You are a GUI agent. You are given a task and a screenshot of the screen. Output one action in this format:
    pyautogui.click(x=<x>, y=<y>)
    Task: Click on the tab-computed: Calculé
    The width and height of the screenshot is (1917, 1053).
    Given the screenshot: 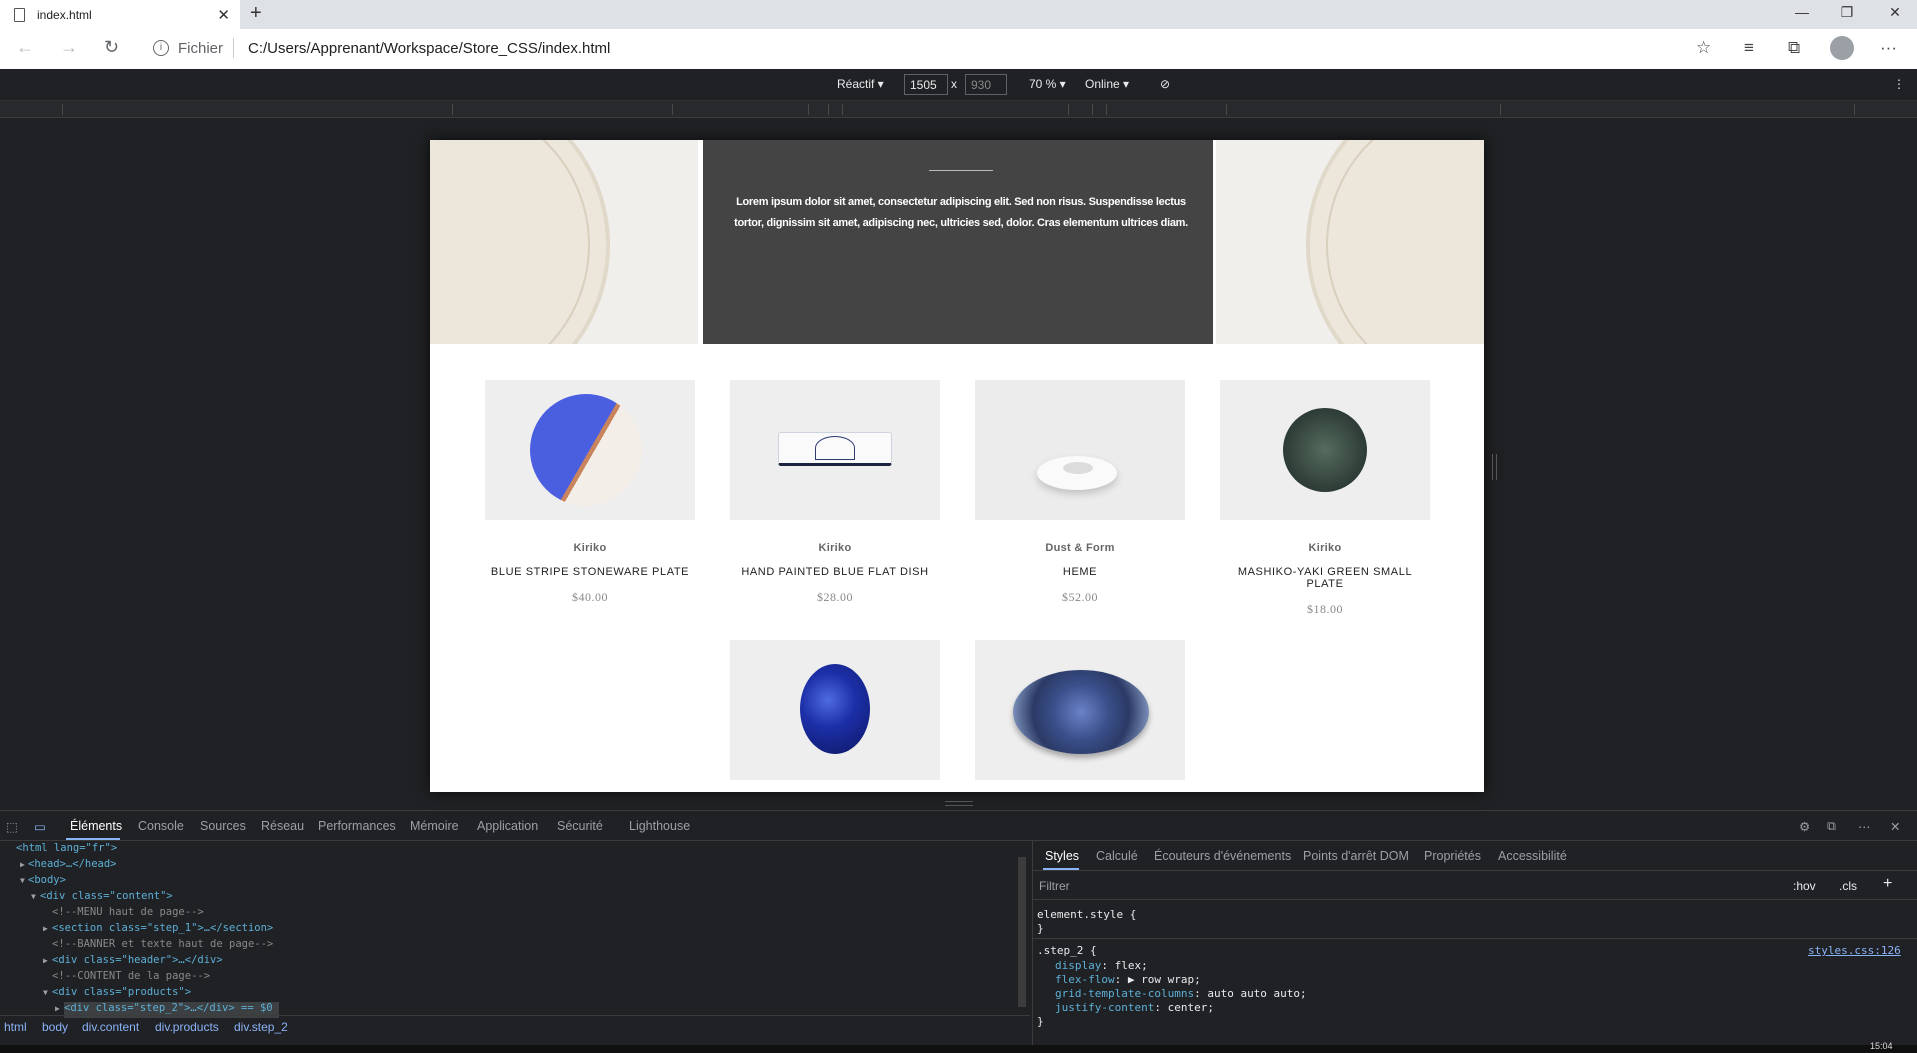 What is the action you would take?
    pyautogui.click(x=1117, y=856)
    